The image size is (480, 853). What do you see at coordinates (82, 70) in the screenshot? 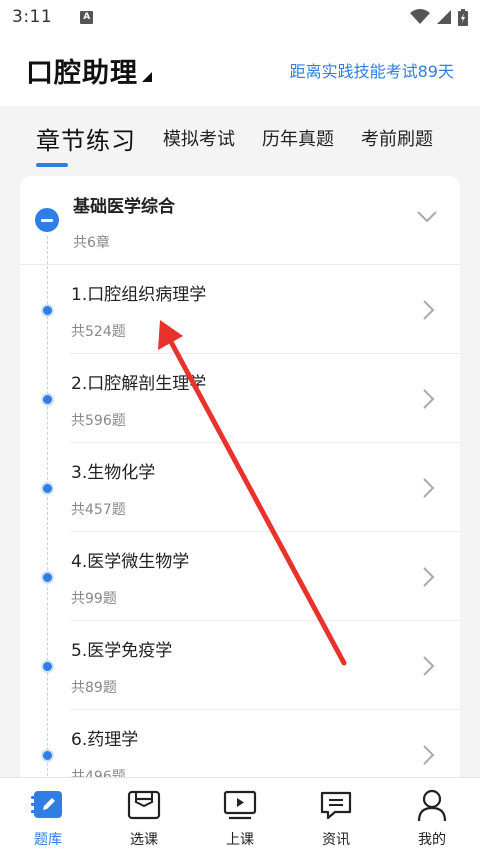
I see `app-title: 口腔助理` at bounding box center [82, 70].